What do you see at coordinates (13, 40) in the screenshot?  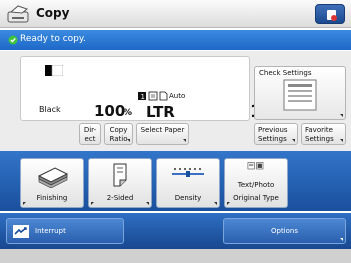 I see `check-circle-icon` at bounding box center [13, 40].